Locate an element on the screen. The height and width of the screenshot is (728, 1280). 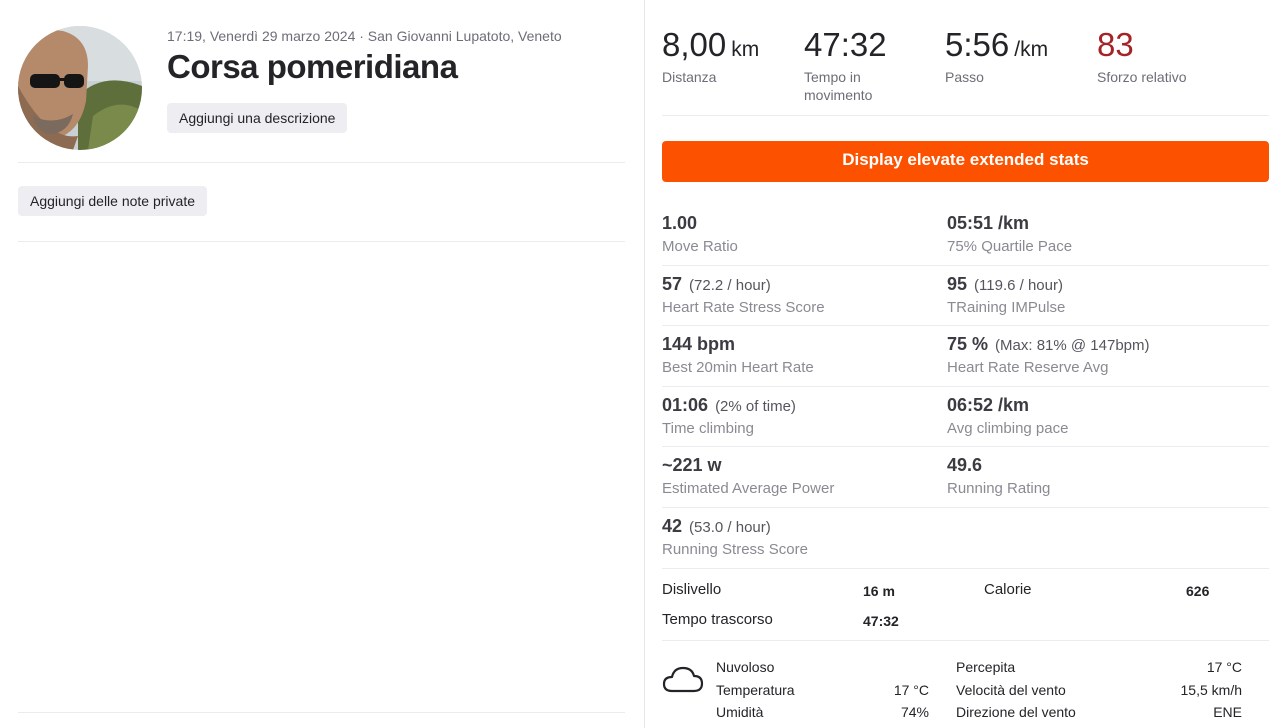
calories-value: 626 is located at coordinates (1198, 591).